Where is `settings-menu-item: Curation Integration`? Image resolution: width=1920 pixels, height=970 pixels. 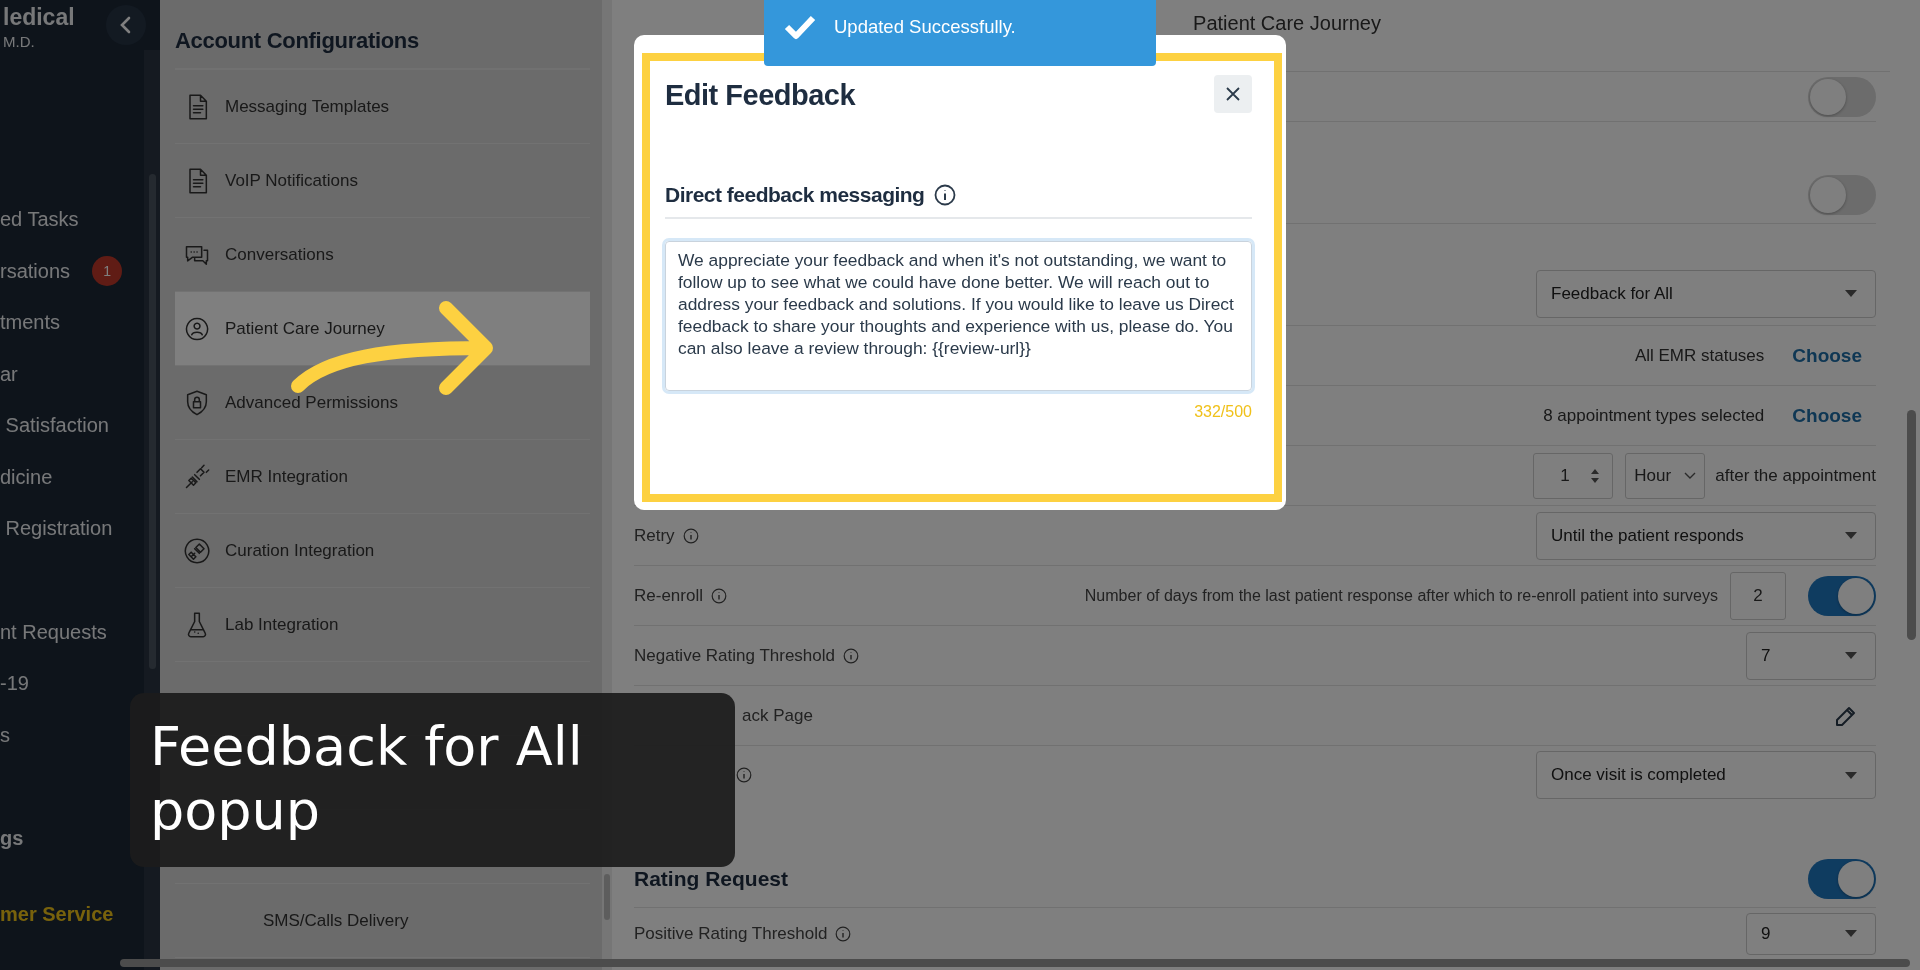 settings-menu-item: Curation Integration is located at coordinates (382, 551).